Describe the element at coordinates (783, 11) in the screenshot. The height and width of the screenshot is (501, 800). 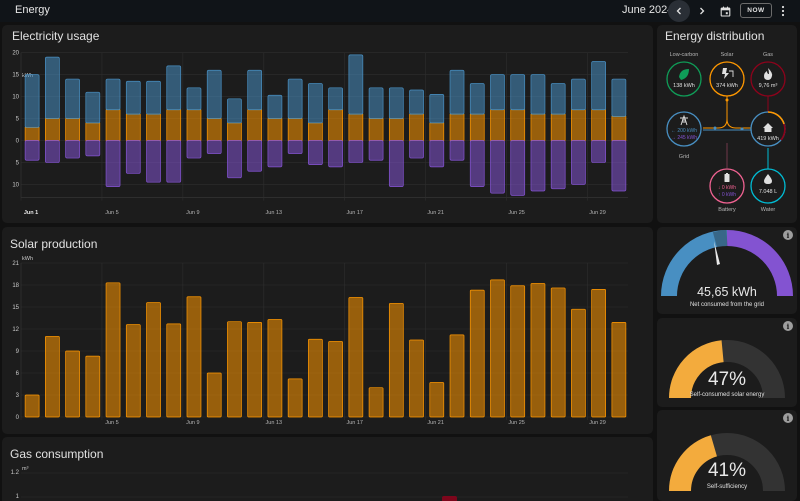
I see `more-options-button` at that location.